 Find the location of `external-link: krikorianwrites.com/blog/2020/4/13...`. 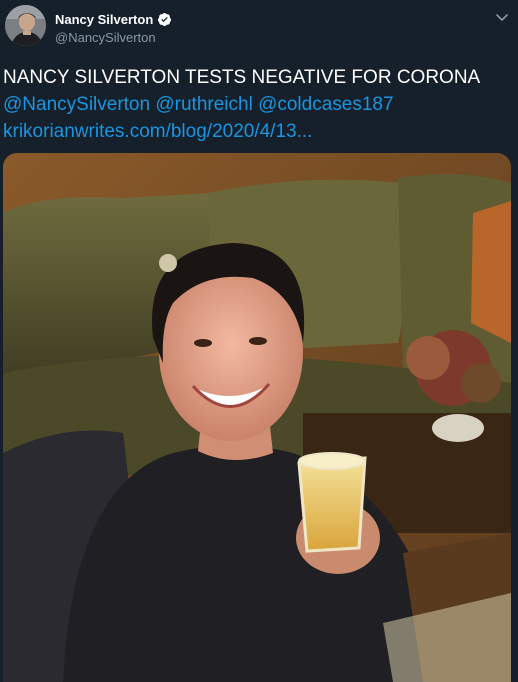

external-link: krikorianwrites.com/blog/2020/4/13... is located at coordinates (157, 131).